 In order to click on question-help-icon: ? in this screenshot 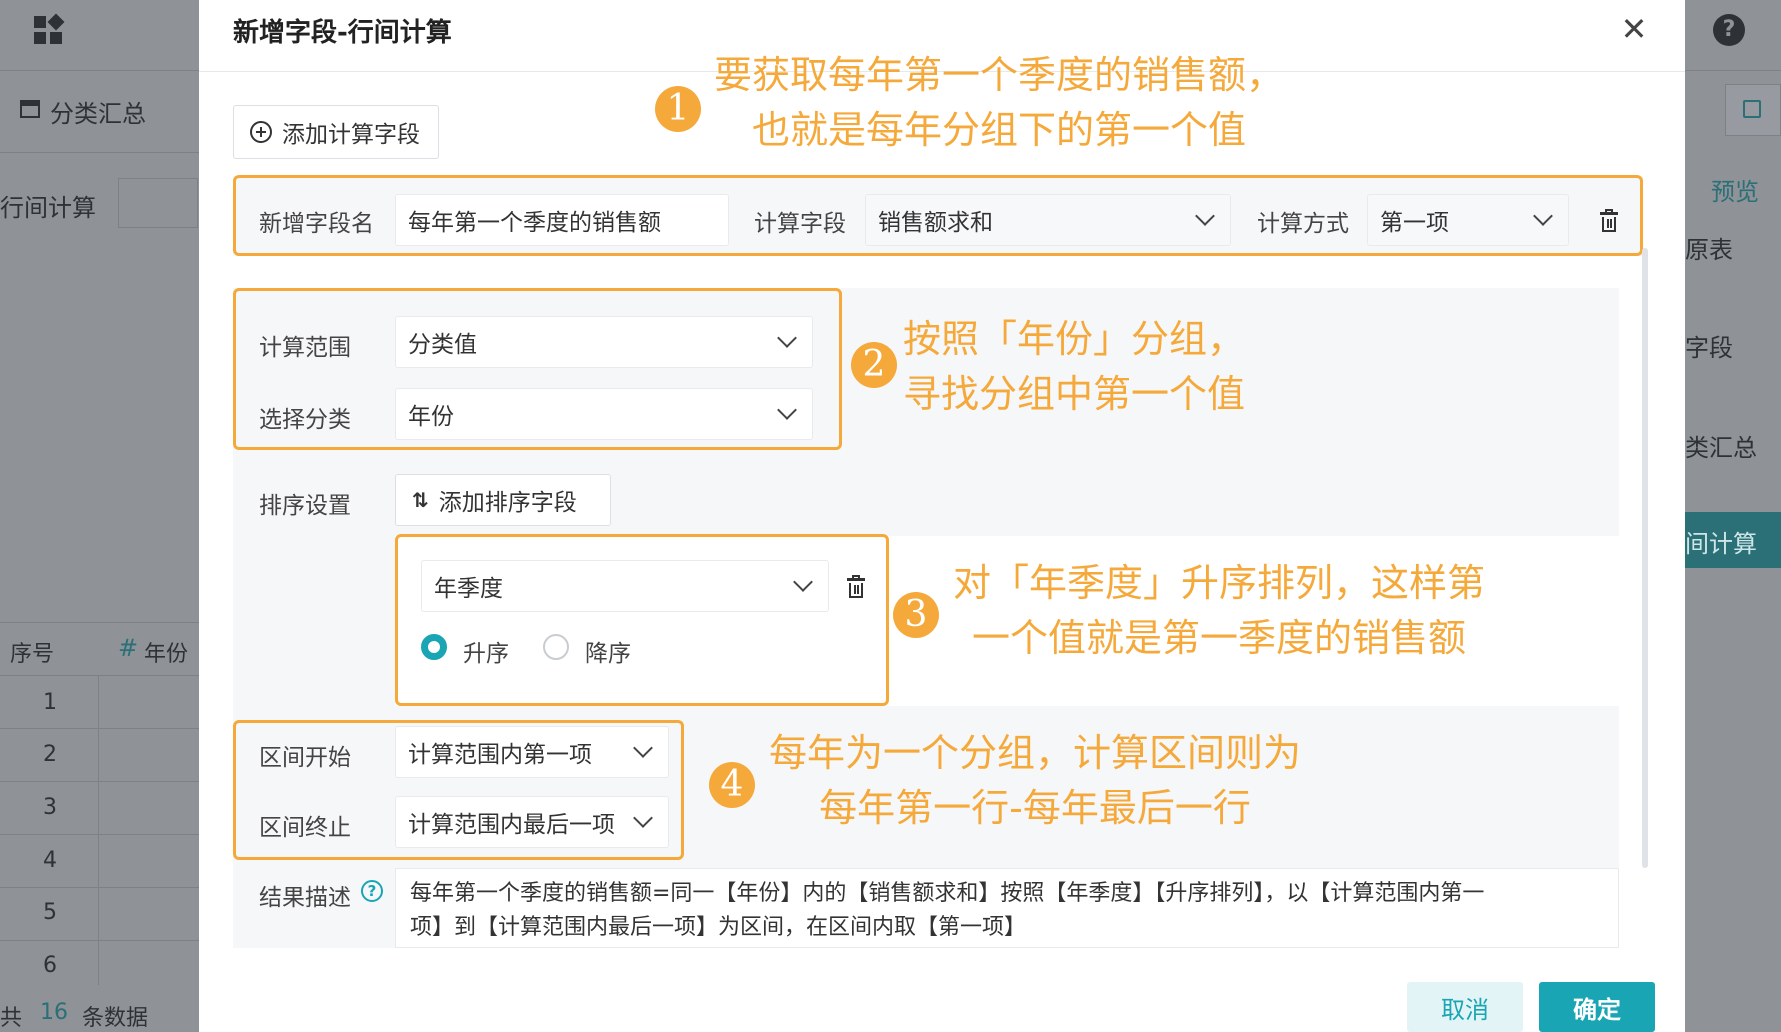, I will do `click(372, 891)`.